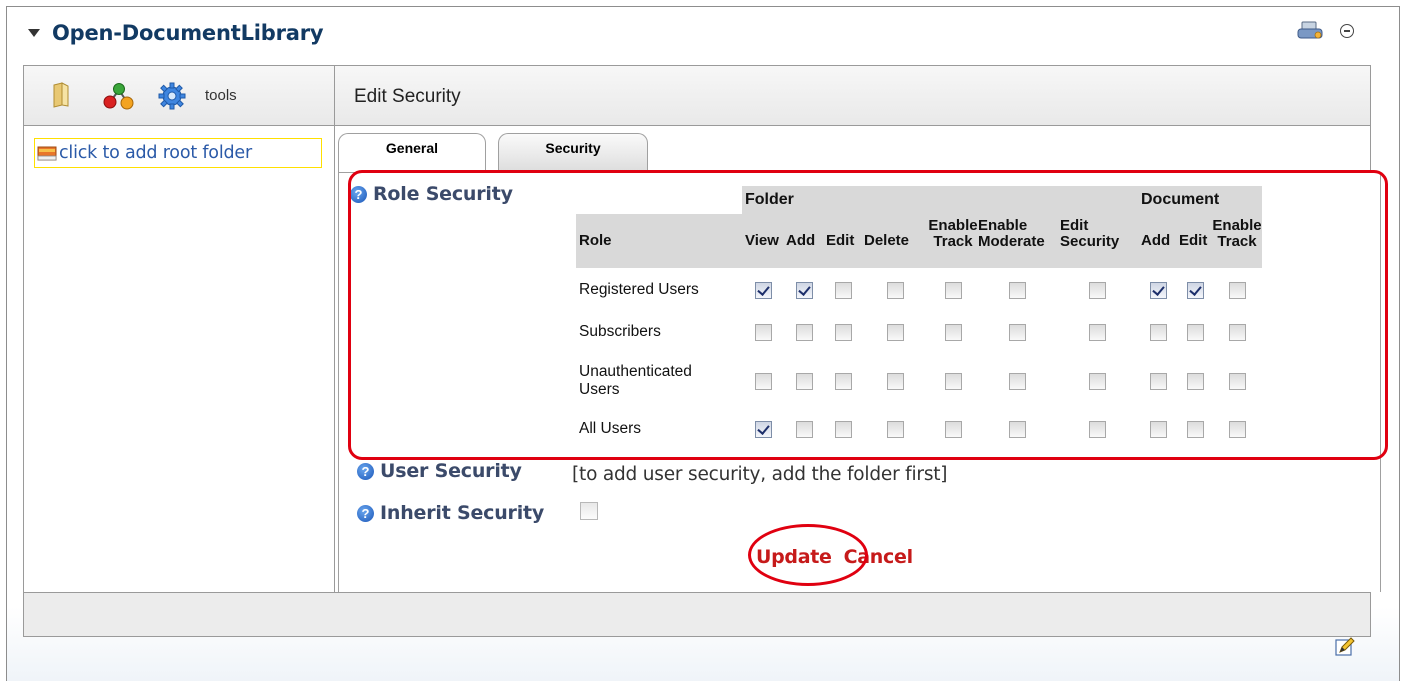 Image resolution: width=1406 pixels, height=681 pixels. Describe the element at coordinates (852, 150) in the screenshot. I see `tab-strip: General Security` at that location.